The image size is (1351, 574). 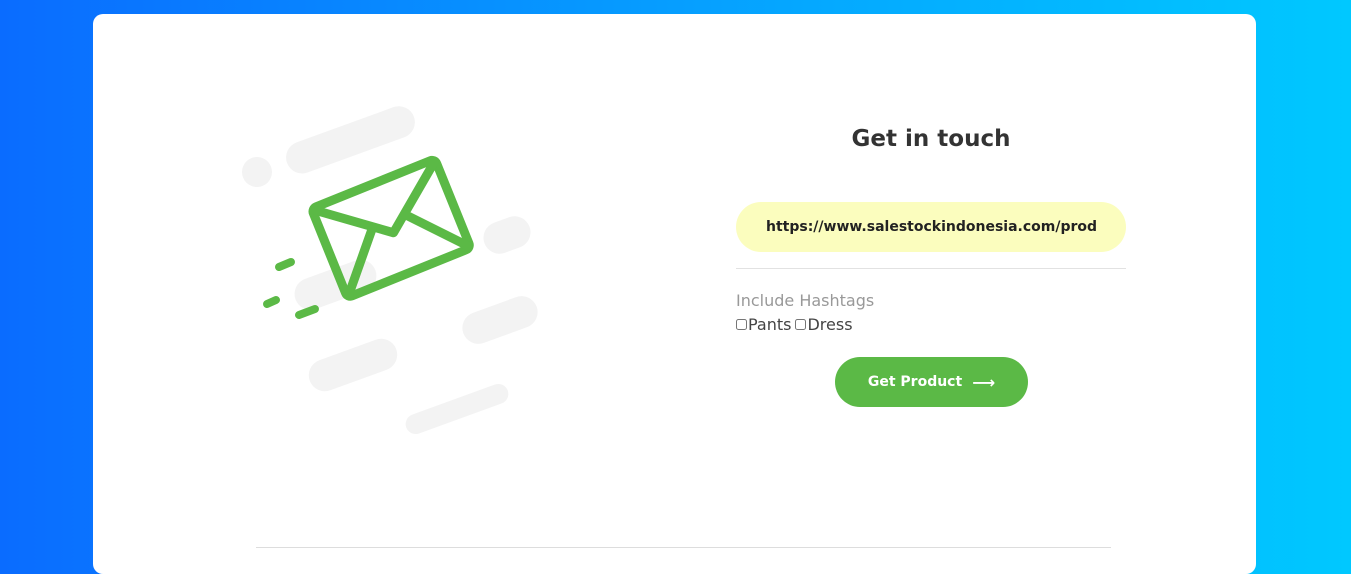 I want to click on hashtag-options: Pants Dress, so click(x=796, y=324).